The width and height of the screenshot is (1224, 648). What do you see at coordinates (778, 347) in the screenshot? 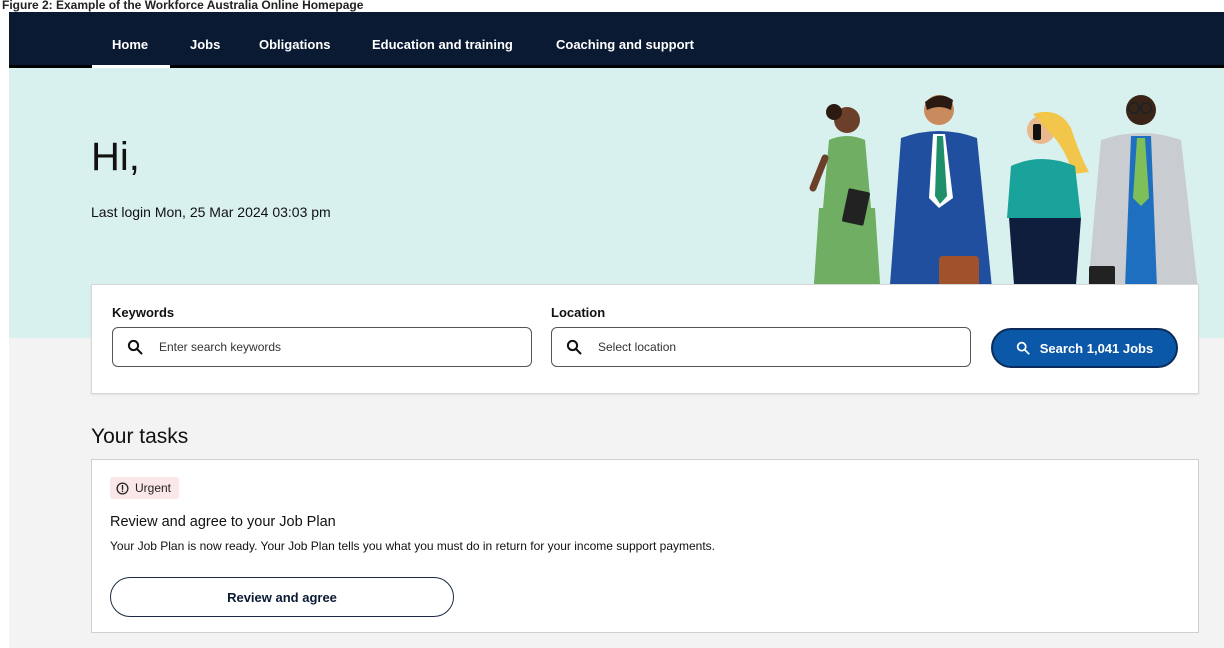
I see `location-input` at bounding box center [778, 347].